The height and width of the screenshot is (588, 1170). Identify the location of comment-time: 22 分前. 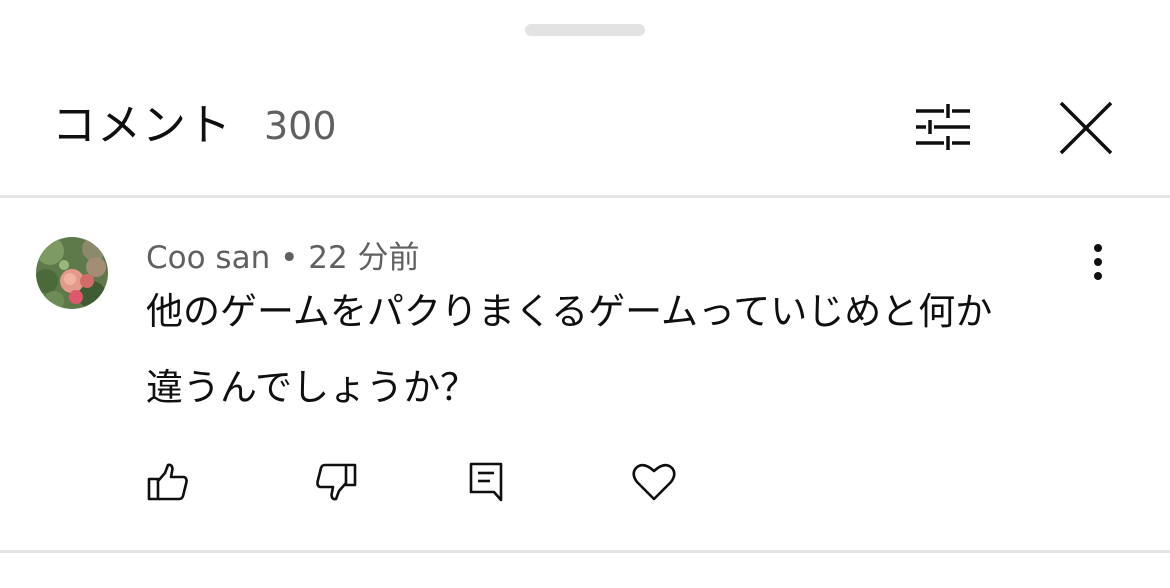
(364, 258).